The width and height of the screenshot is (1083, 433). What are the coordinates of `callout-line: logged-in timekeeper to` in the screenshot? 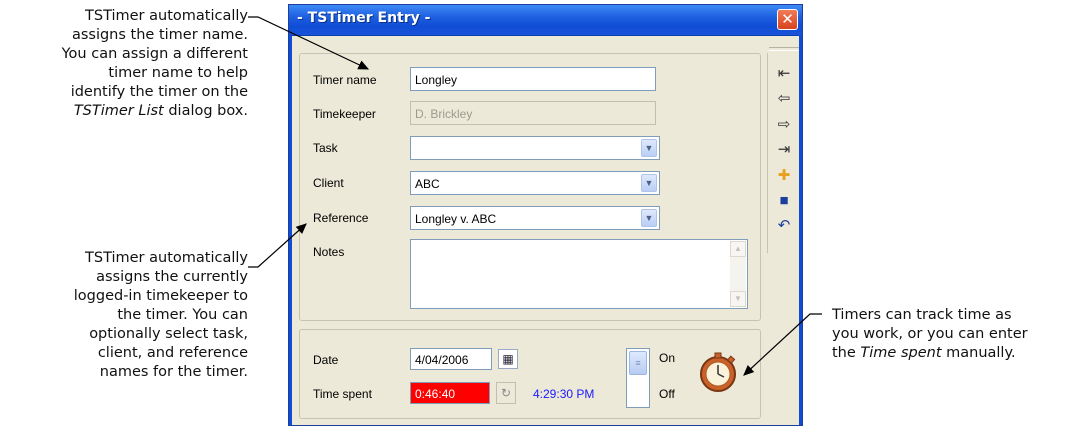 It's located at (160, 296).